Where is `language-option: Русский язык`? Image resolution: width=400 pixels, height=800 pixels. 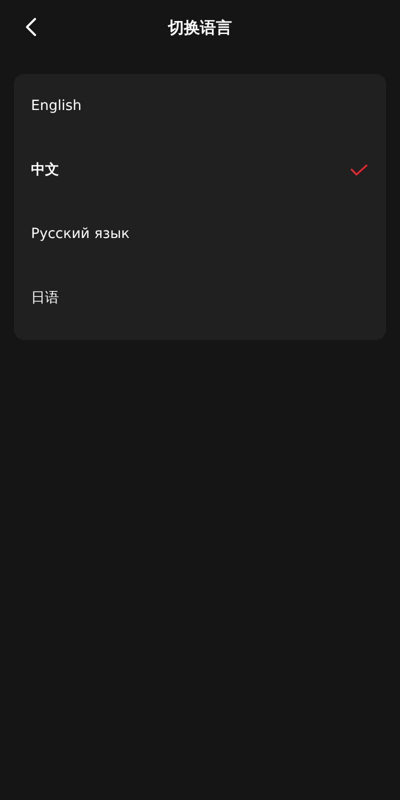
language-option: Русский язык is located at coordinates (200, 234).